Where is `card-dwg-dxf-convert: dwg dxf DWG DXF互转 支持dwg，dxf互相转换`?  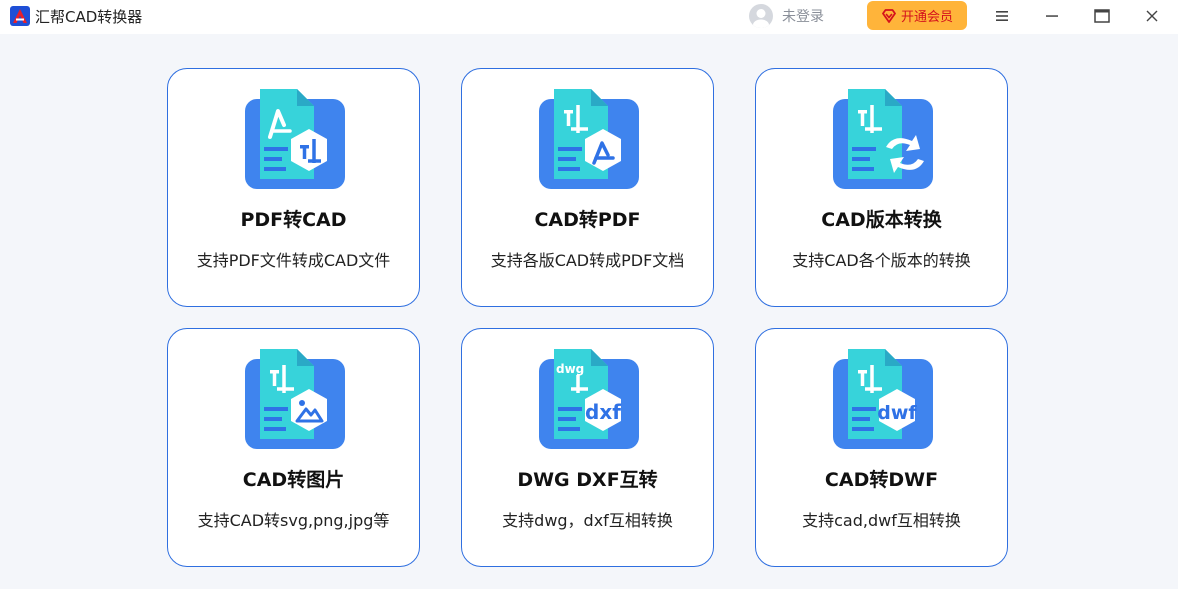 card-dwg-dxf-convert: dwg dxf DWG DXF互转 支持dwg，dxf互相转换 is located at coordinates (587, 447).